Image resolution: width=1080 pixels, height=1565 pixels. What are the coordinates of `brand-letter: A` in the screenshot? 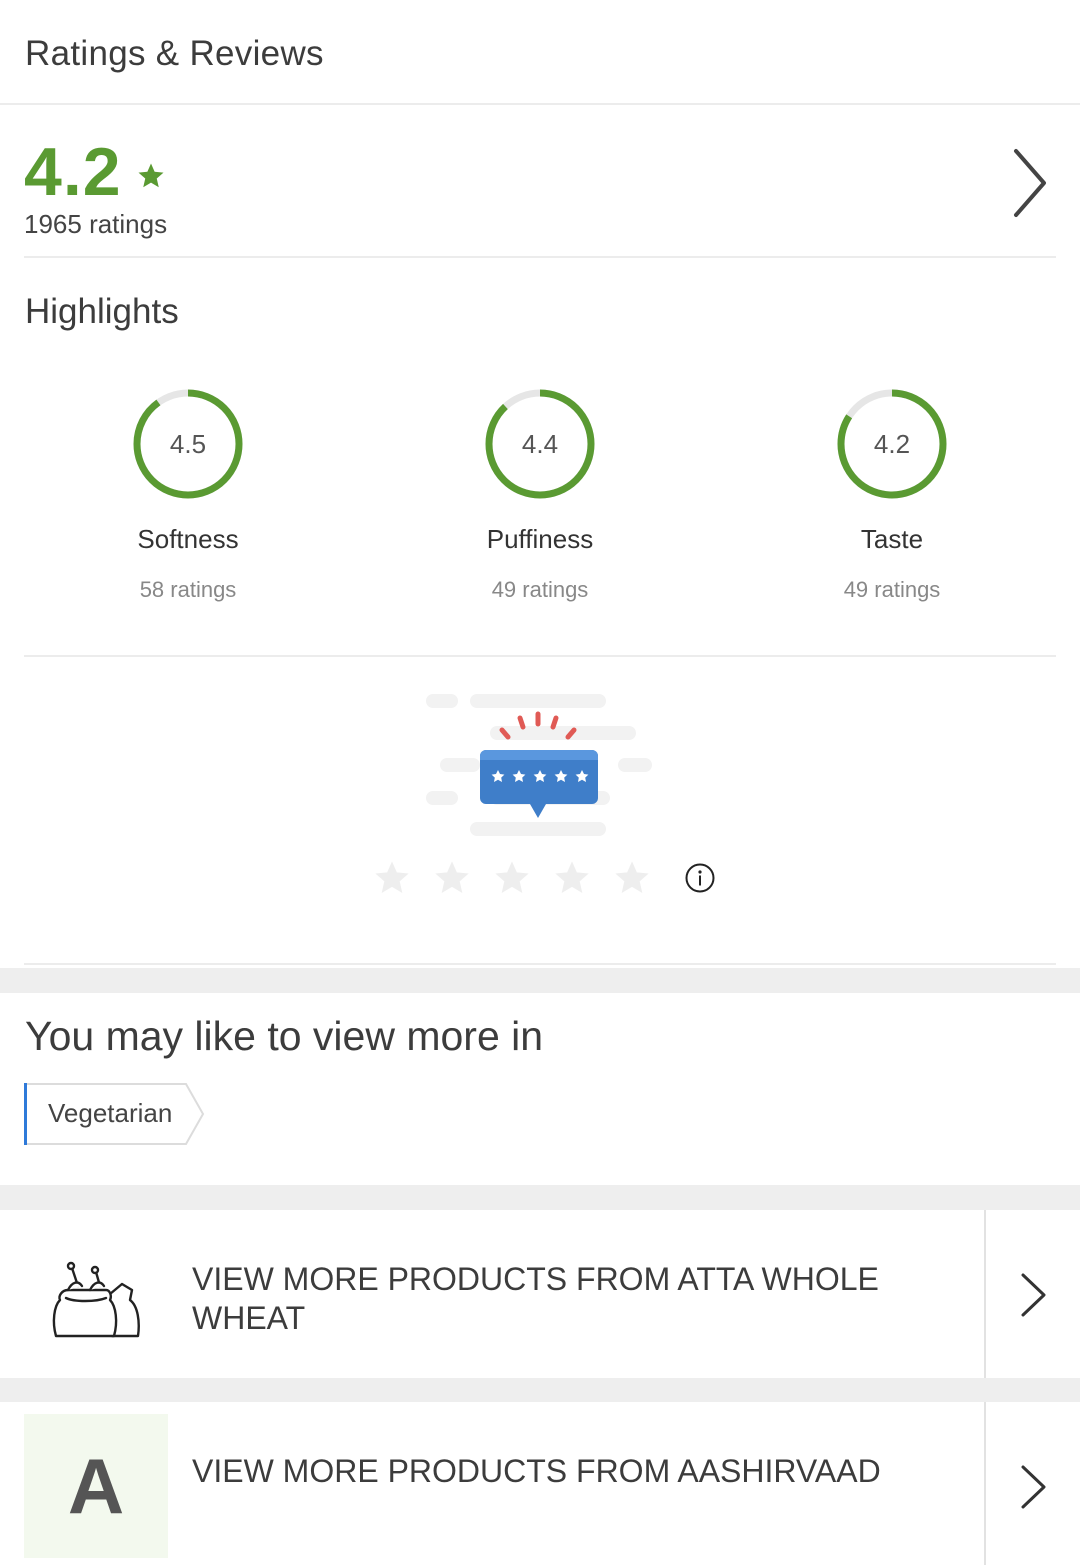 It's located at (96, 1485).